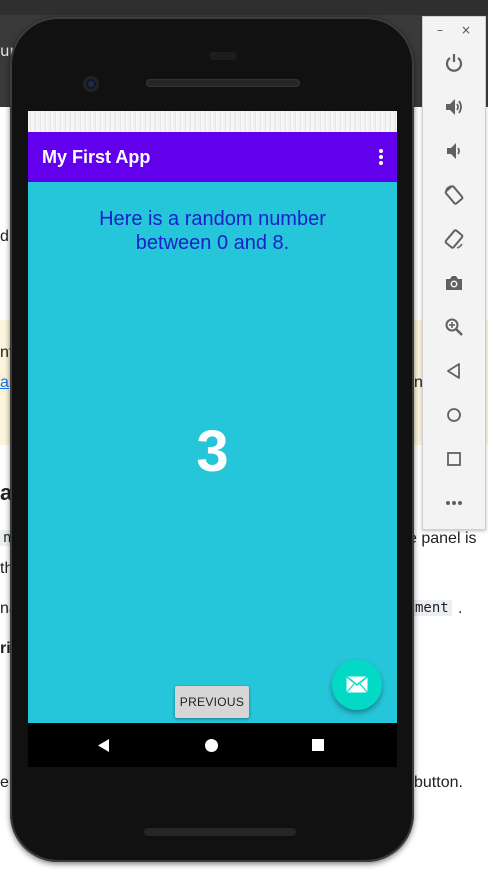  Describe the element at coordinates (212, 231) in the screenshot. I see `random-heading: Here is a random number between 0 and 8.` at that location.